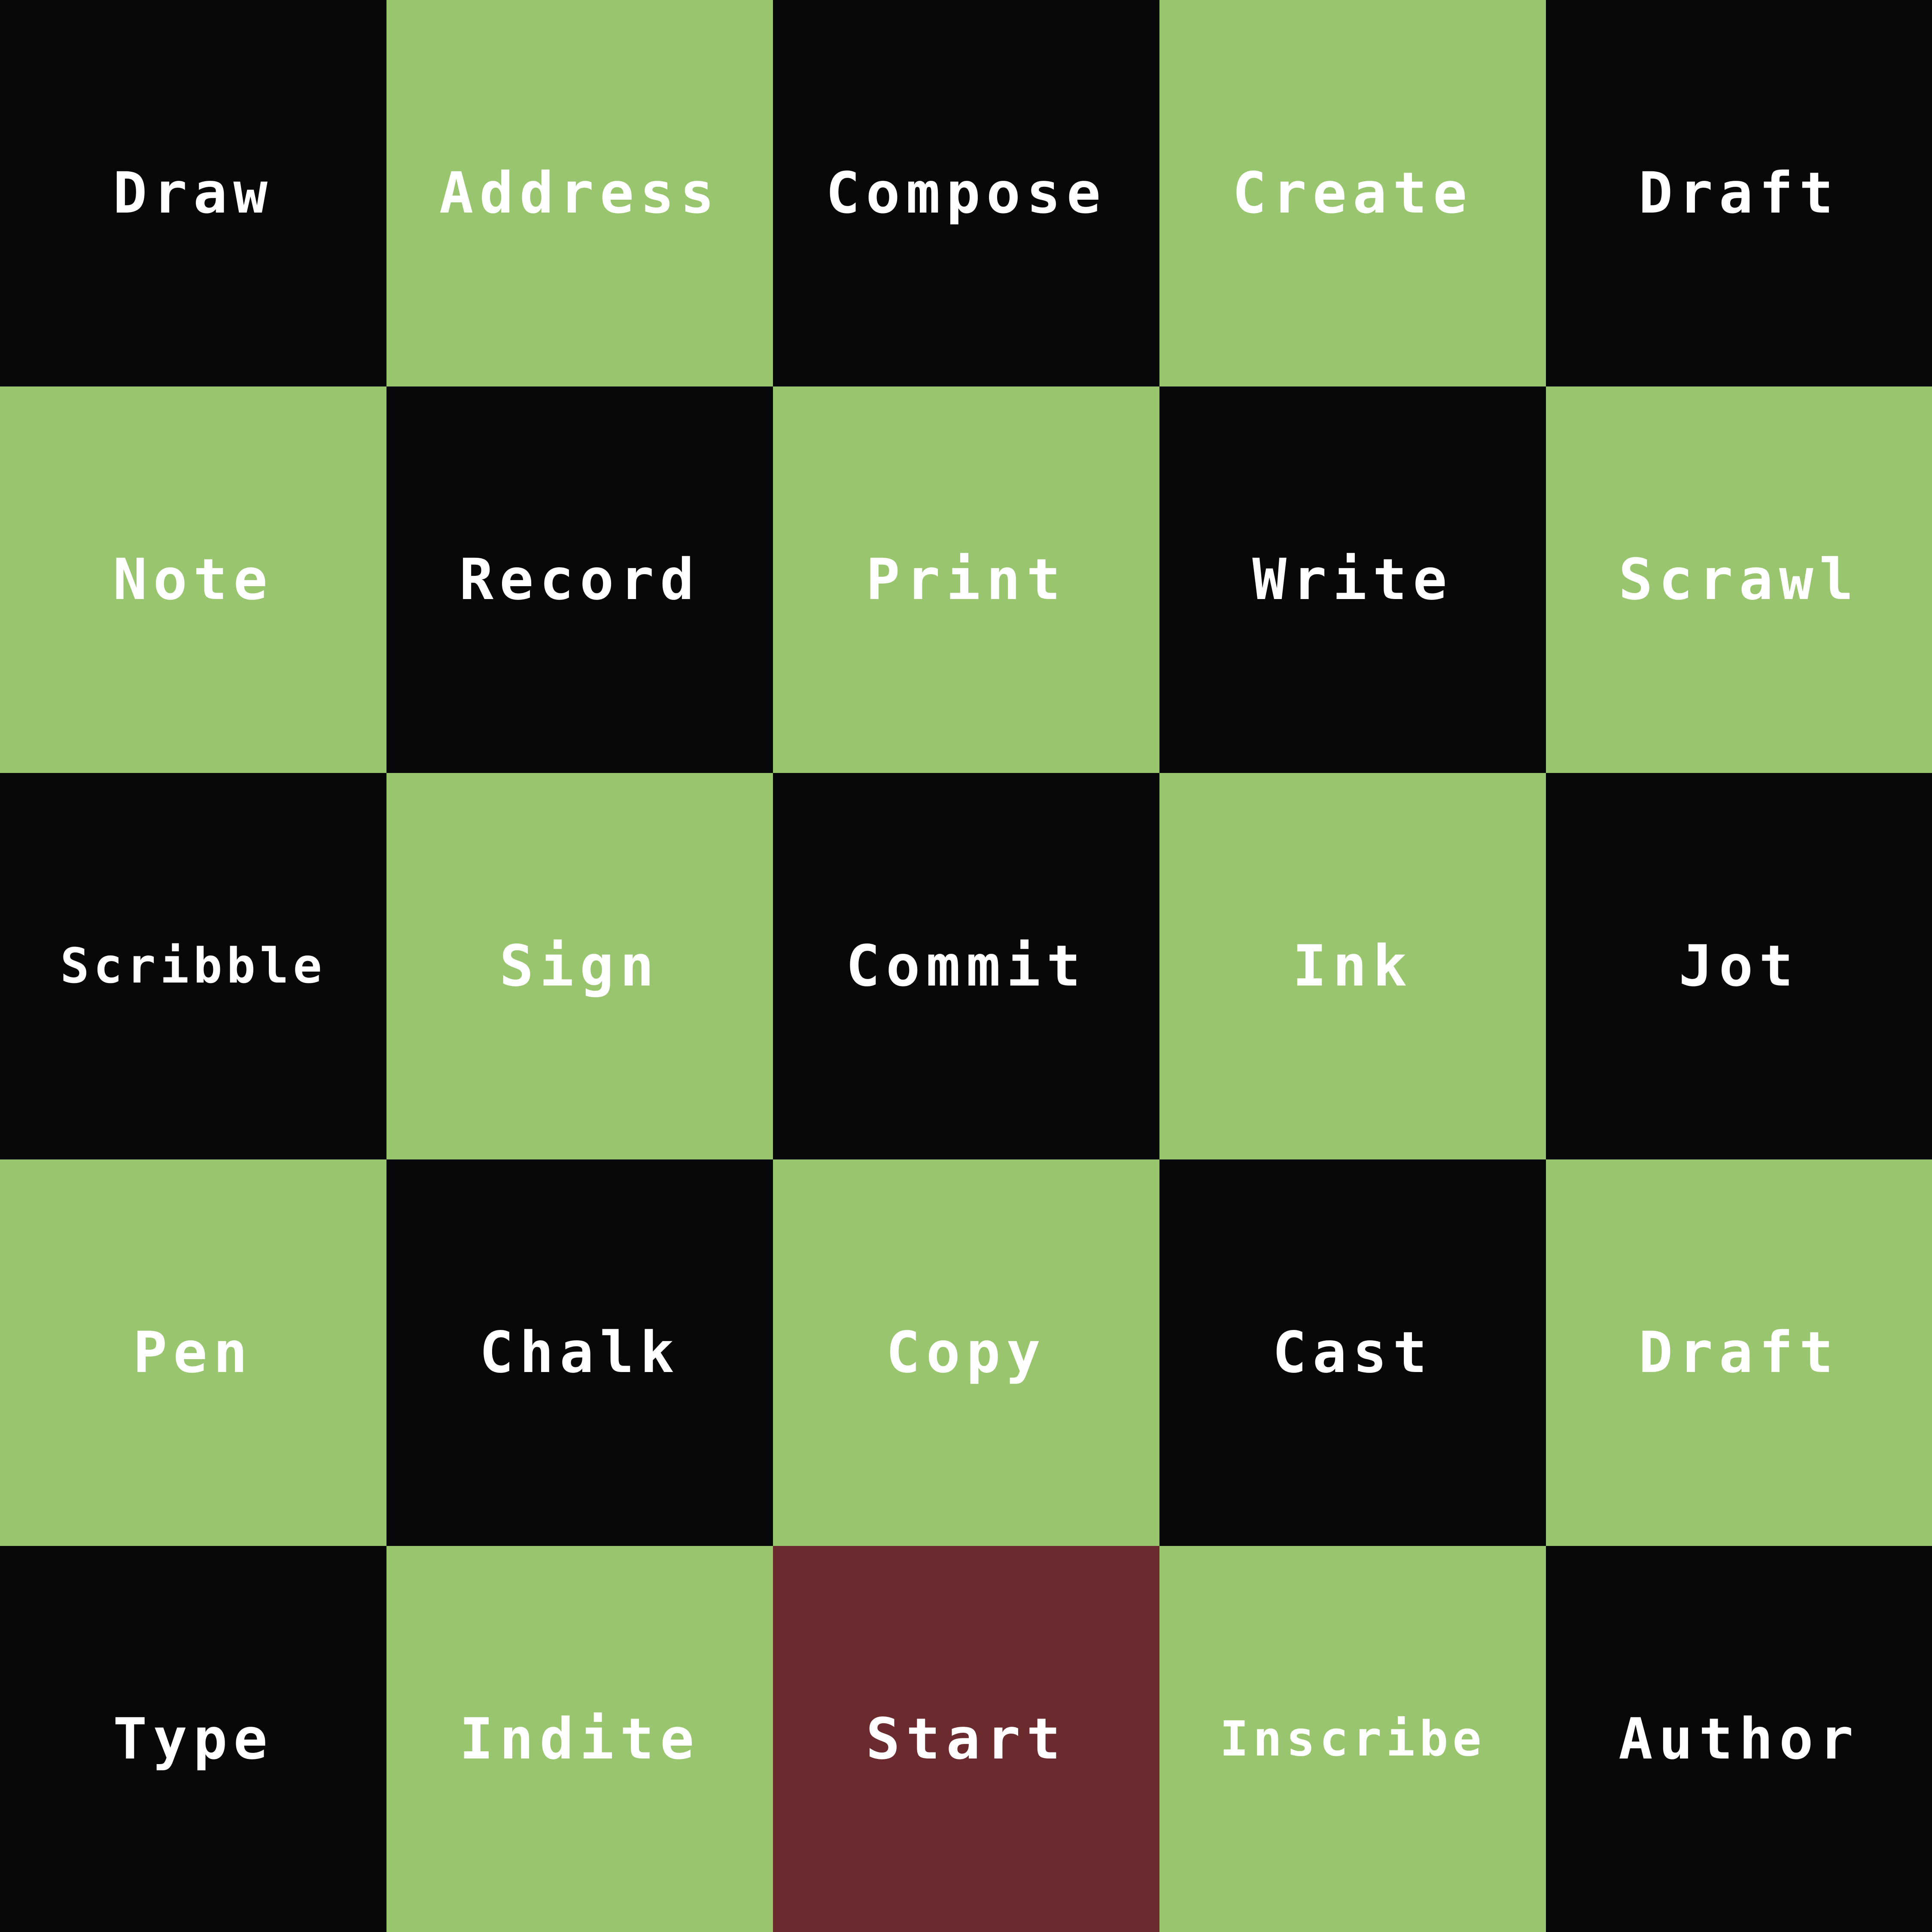 Image resolution: width=1932 pixels, height=1932 pixels. I want to click on cell-label: Draw, so click(193, 193).